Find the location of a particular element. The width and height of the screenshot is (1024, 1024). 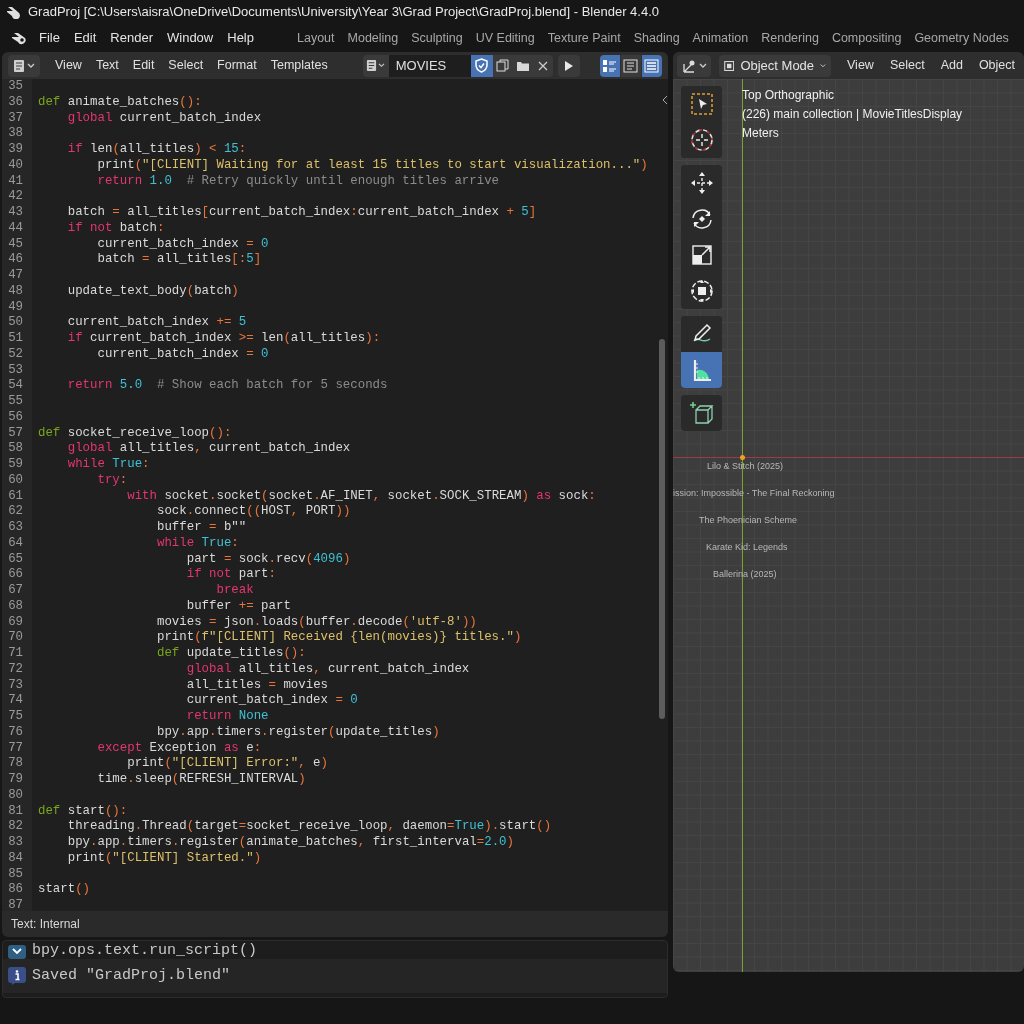

menu-item: Help is located at coordinates (240, 38).